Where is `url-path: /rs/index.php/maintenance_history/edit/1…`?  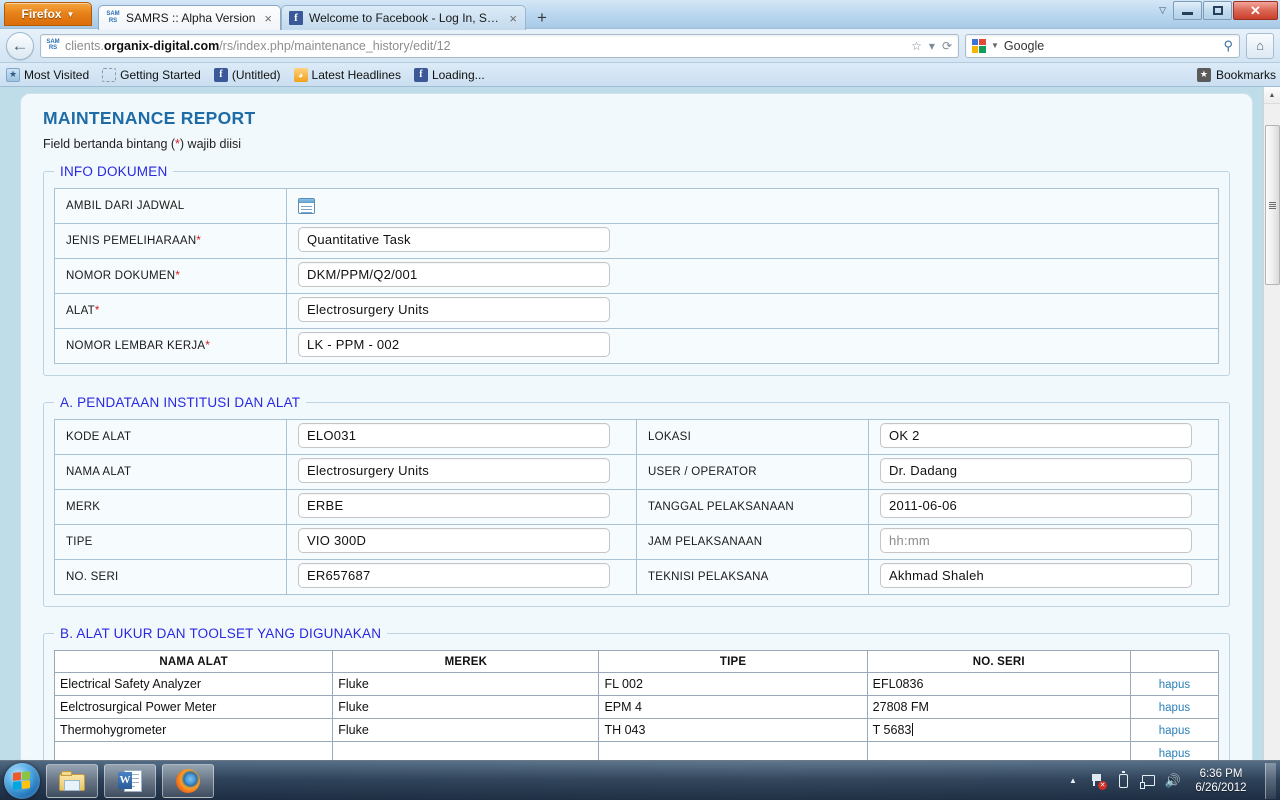
url-path: /rs/index.php/maintenance_history/edit/1… is located at coordinates (335, 45).